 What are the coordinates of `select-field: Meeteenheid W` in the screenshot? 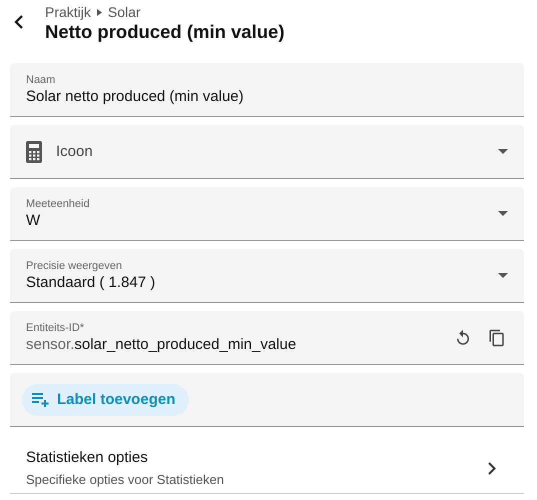 It's located at (267, 214).